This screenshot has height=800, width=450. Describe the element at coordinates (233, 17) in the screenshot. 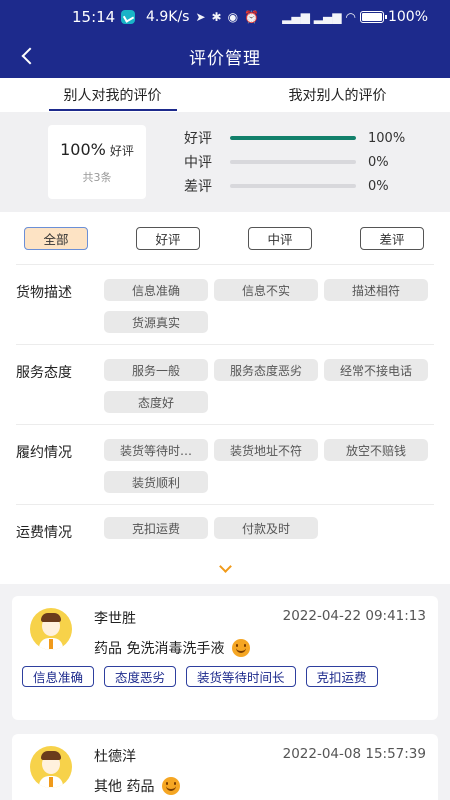

I see `vibrate-icon: ◉` at that location.